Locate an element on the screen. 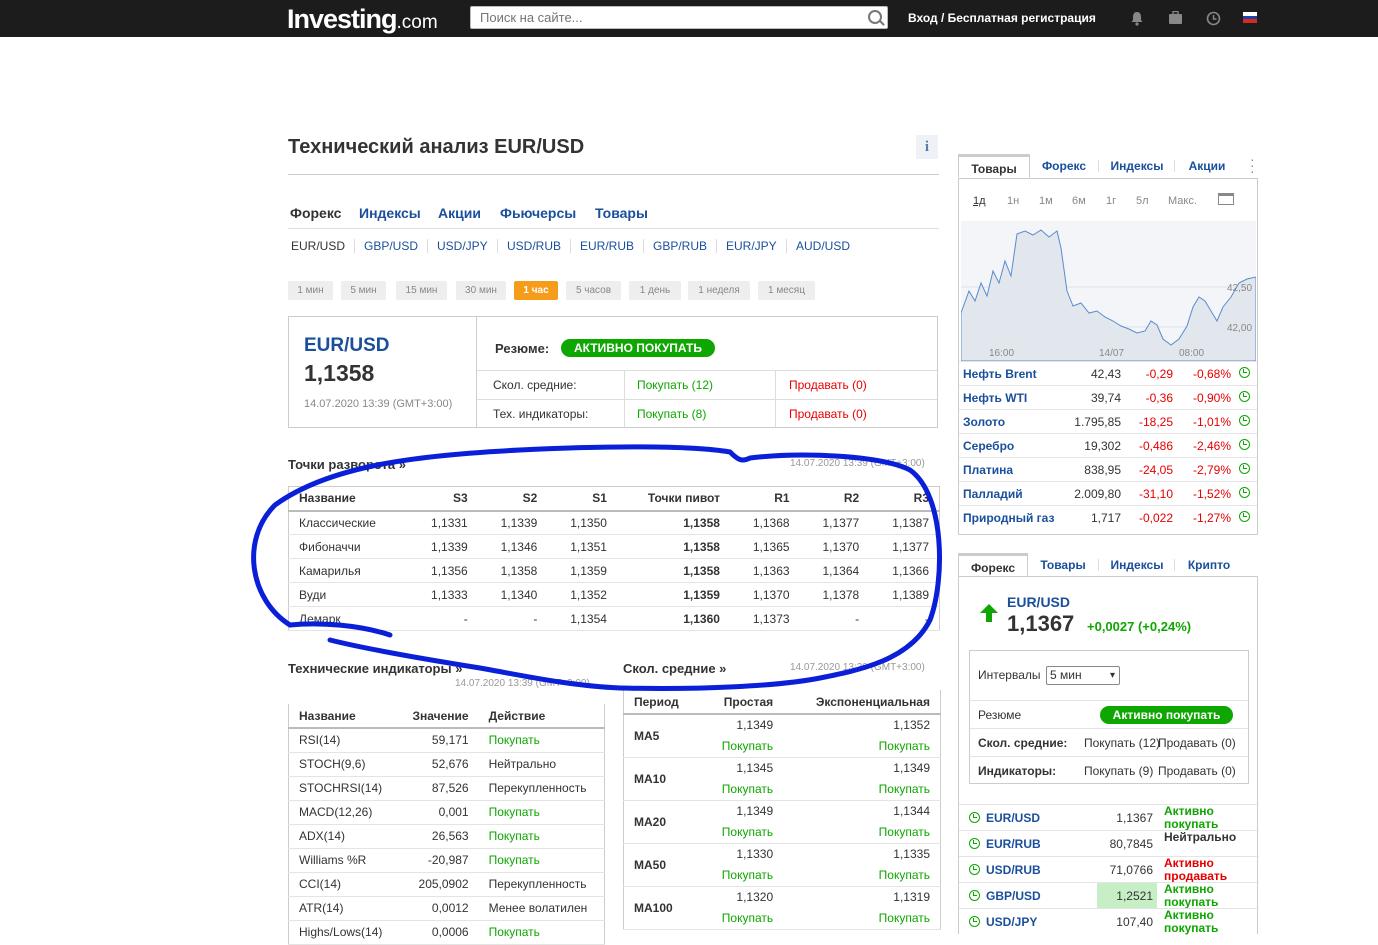  timeframe-1day: 1 день is located at coordinates (655, 290).